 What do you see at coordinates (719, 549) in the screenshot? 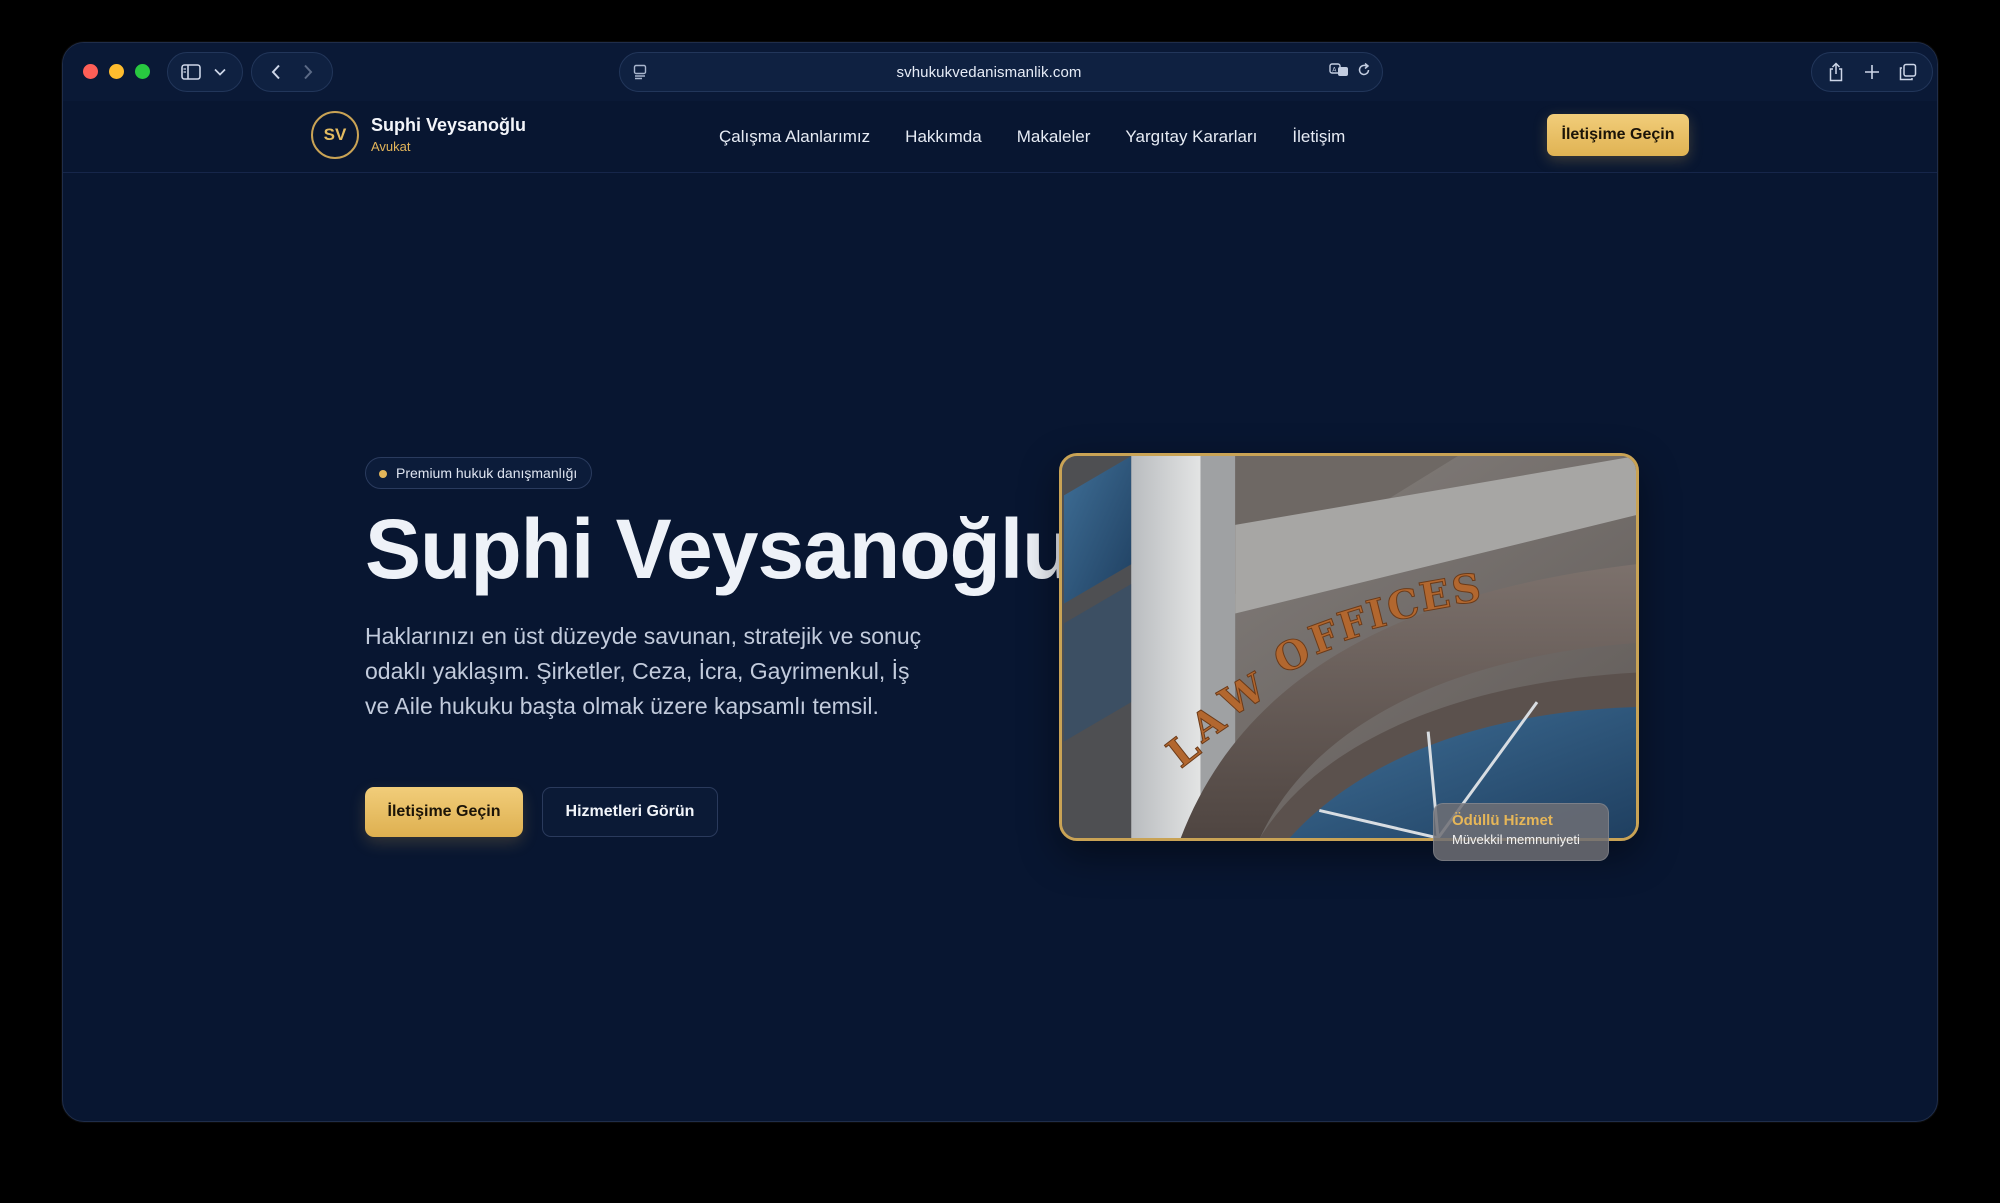
I see `hero-title: Suphi Veysanoğlu` at bounding box center [719, 549].